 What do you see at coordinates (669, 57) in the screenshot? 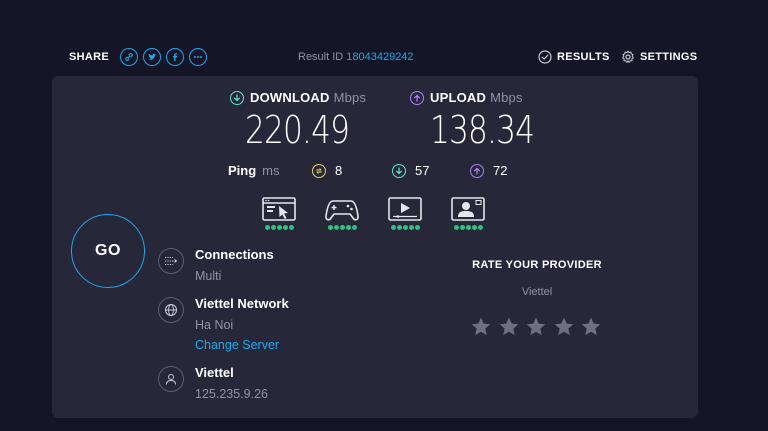
I see `settings-label: SETTINGS` at bounding box center [669, 57].